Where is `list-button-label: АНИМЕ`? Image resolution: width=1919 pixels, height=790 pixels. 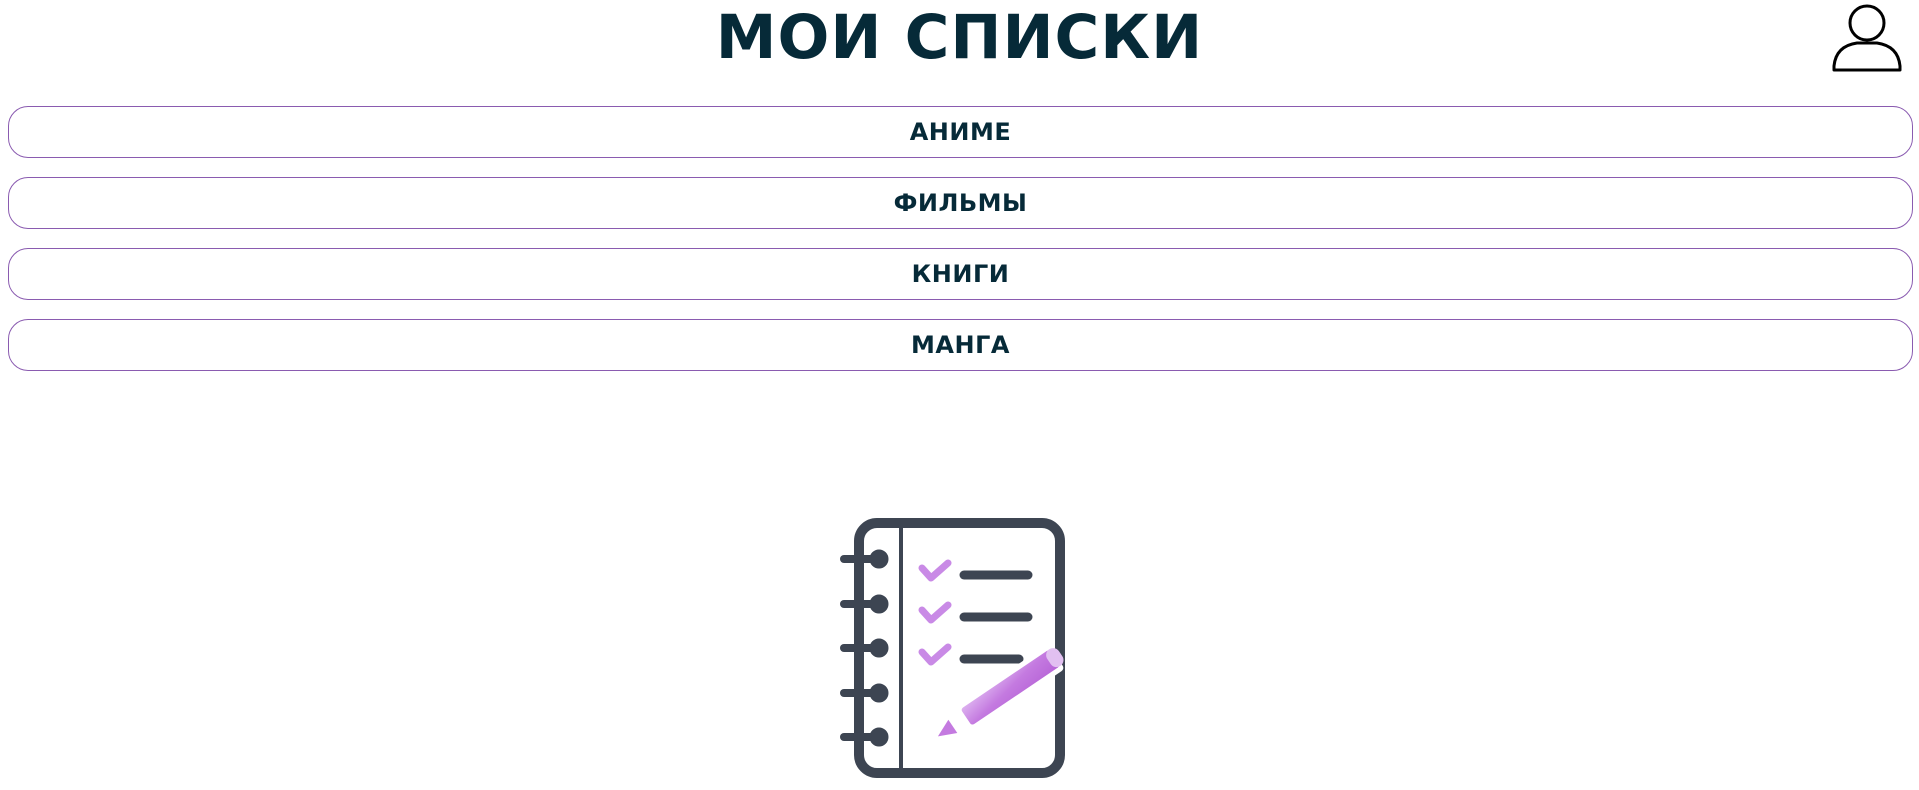 list-button-label: АНИМЕ is located at coordinates (960, 132).